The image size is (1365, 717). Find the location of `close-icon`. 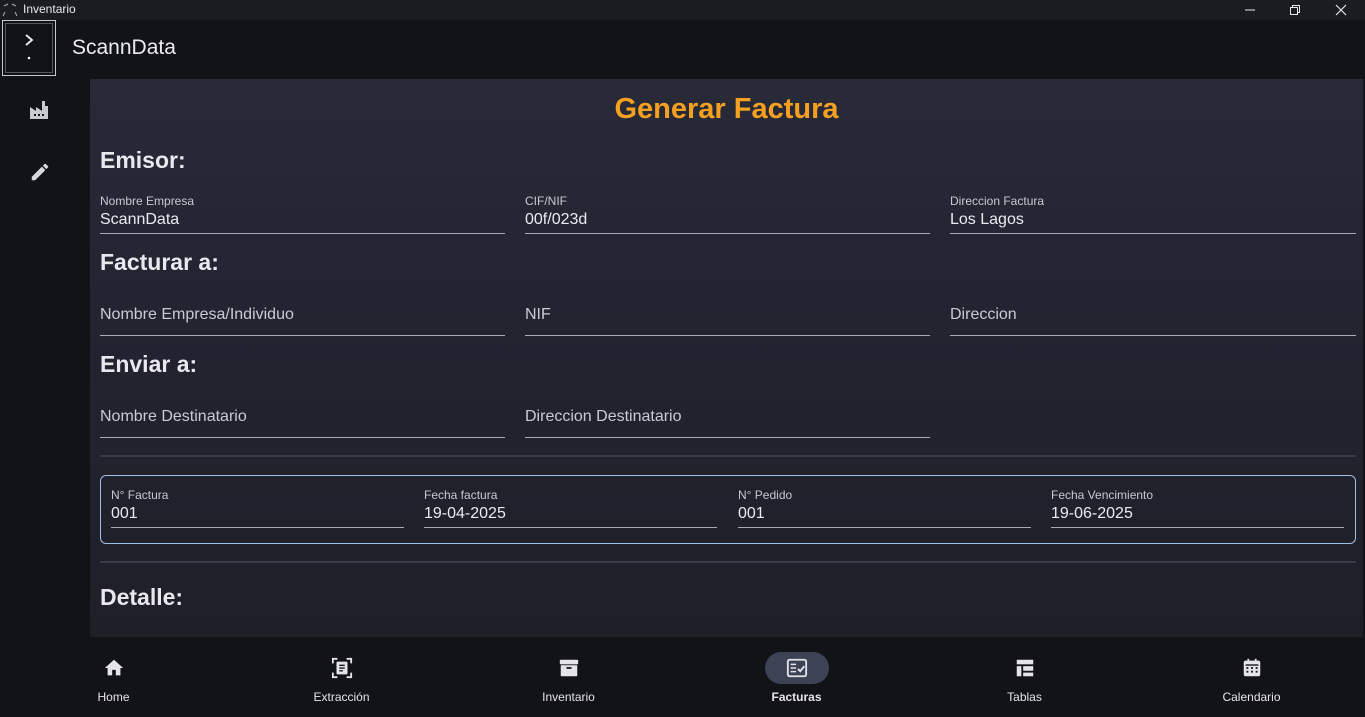

close-icon is located at coordinates (1341, 10).